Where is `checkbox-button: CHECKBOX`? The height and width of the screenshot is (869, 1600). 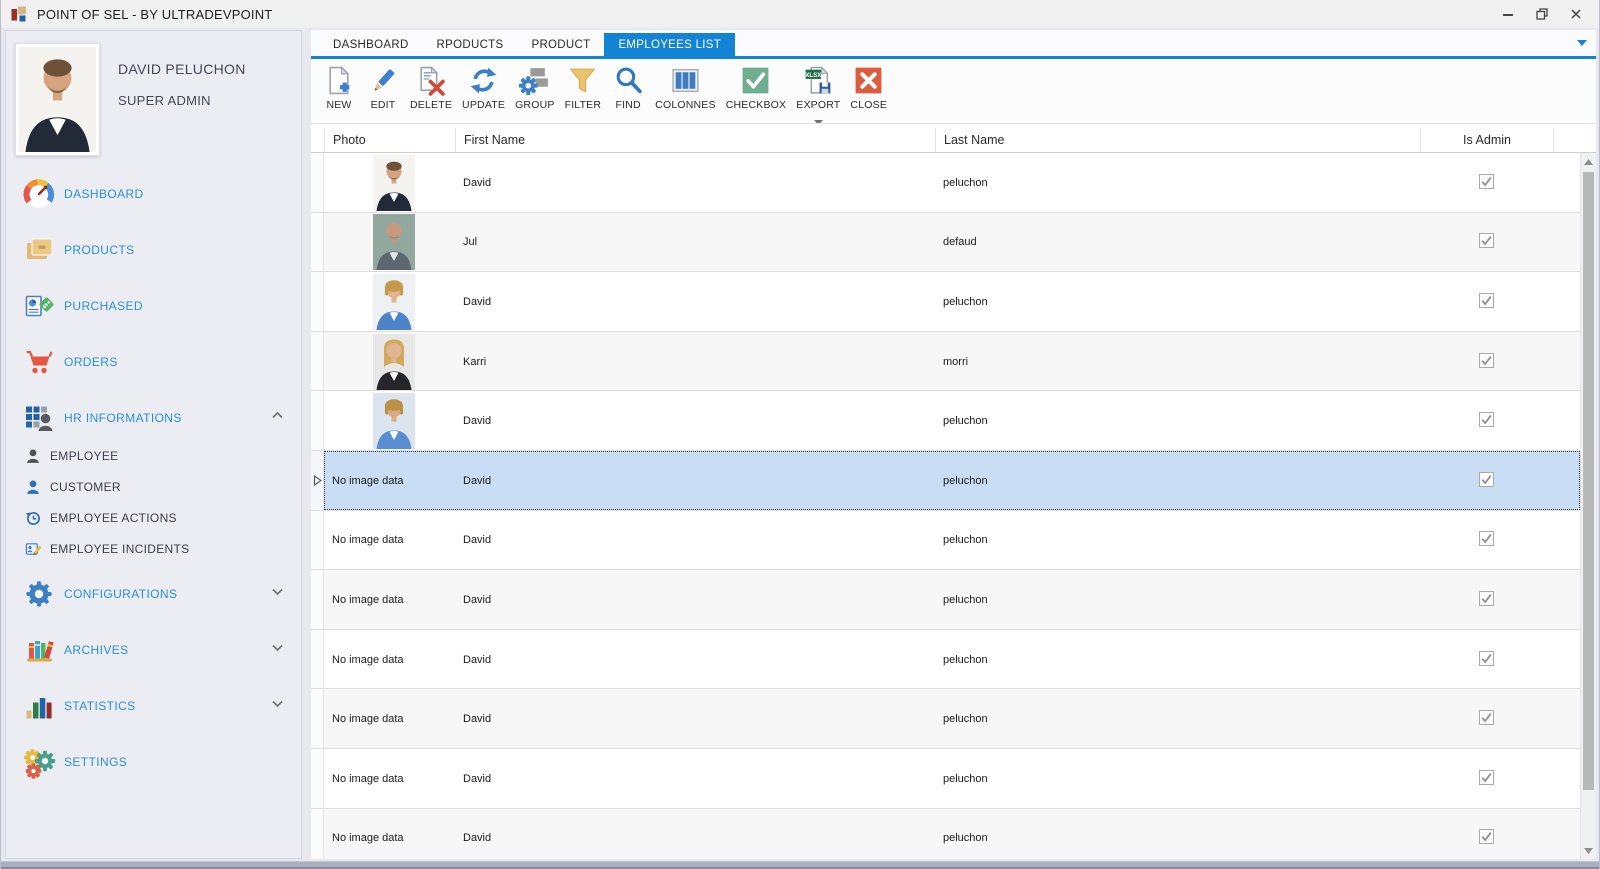
checkbox-button: CHECKBOX is located at coordinates (756, 87).